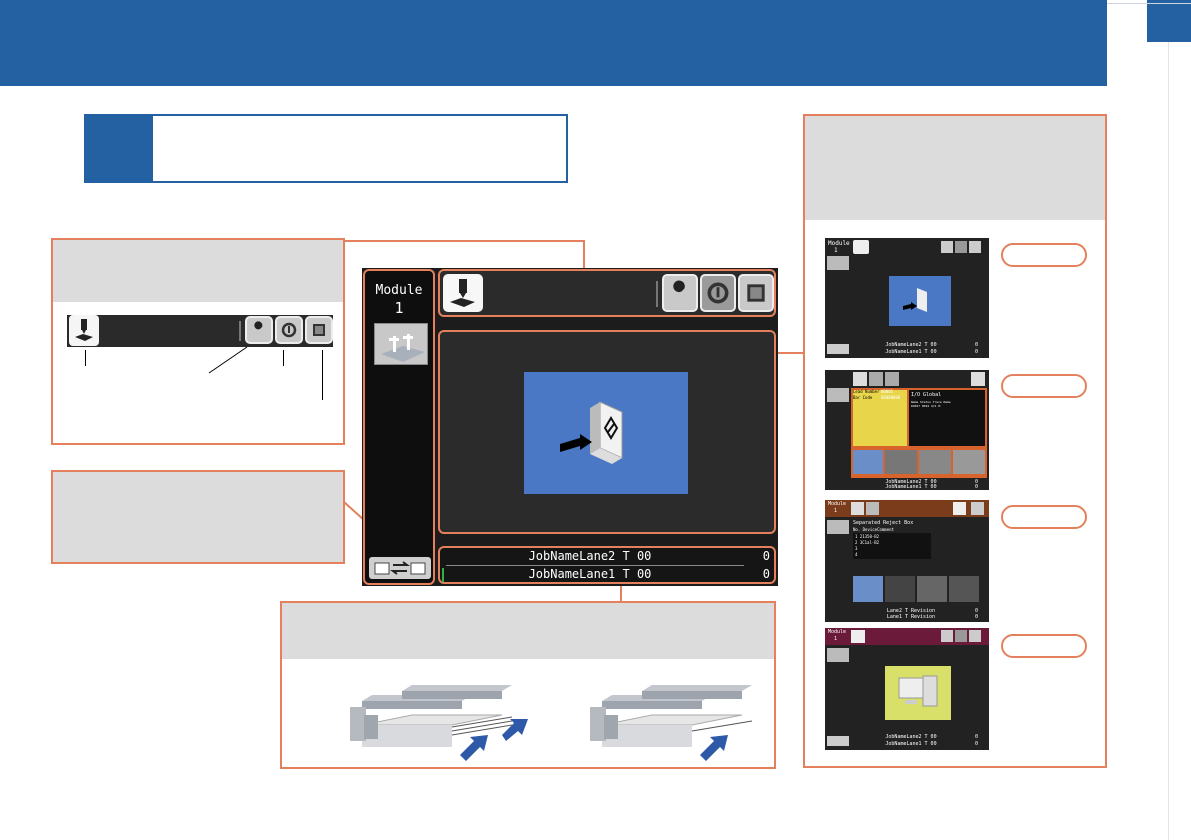  Describe the element at coordinates (326, 148) in the screenshot. I see `section-title-box` at that location.